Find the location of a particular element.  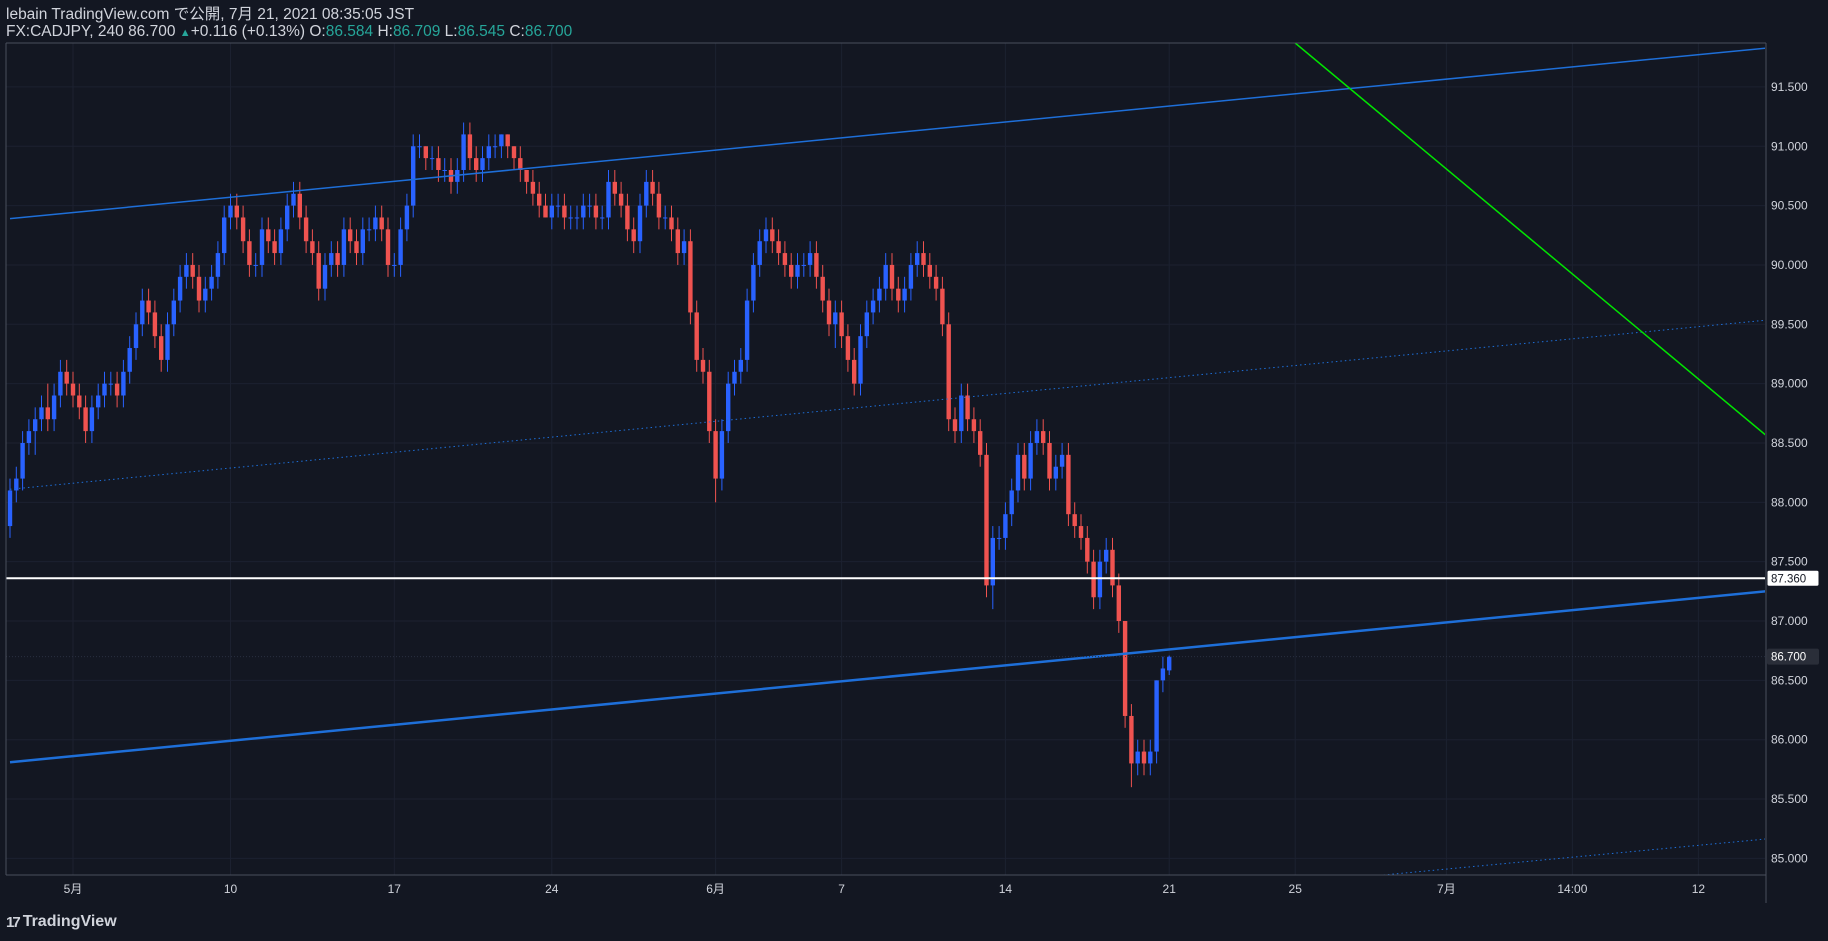

y-tick-label: 86.000 is located at coordinates (1789, 740).